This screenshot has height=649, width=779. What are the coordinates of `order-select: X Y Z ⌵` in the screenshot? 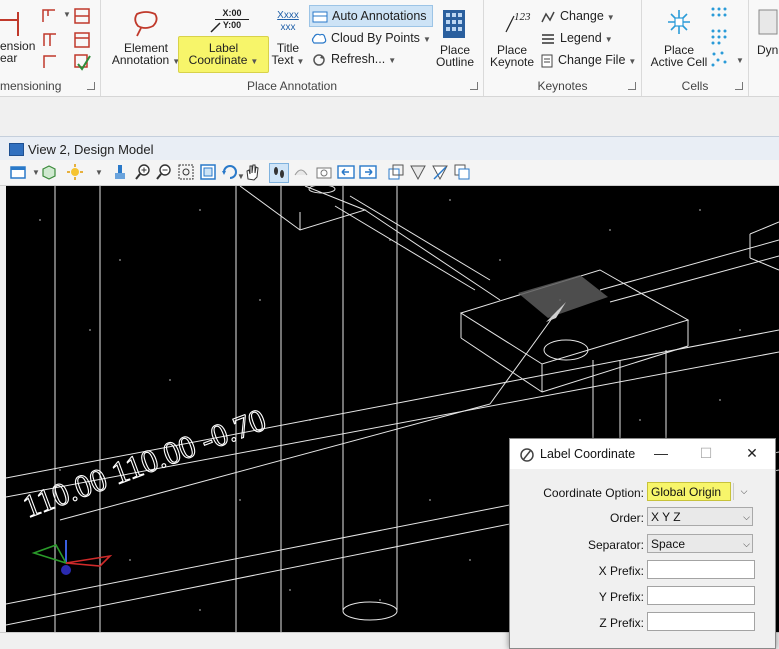 It's located at (700, 516).